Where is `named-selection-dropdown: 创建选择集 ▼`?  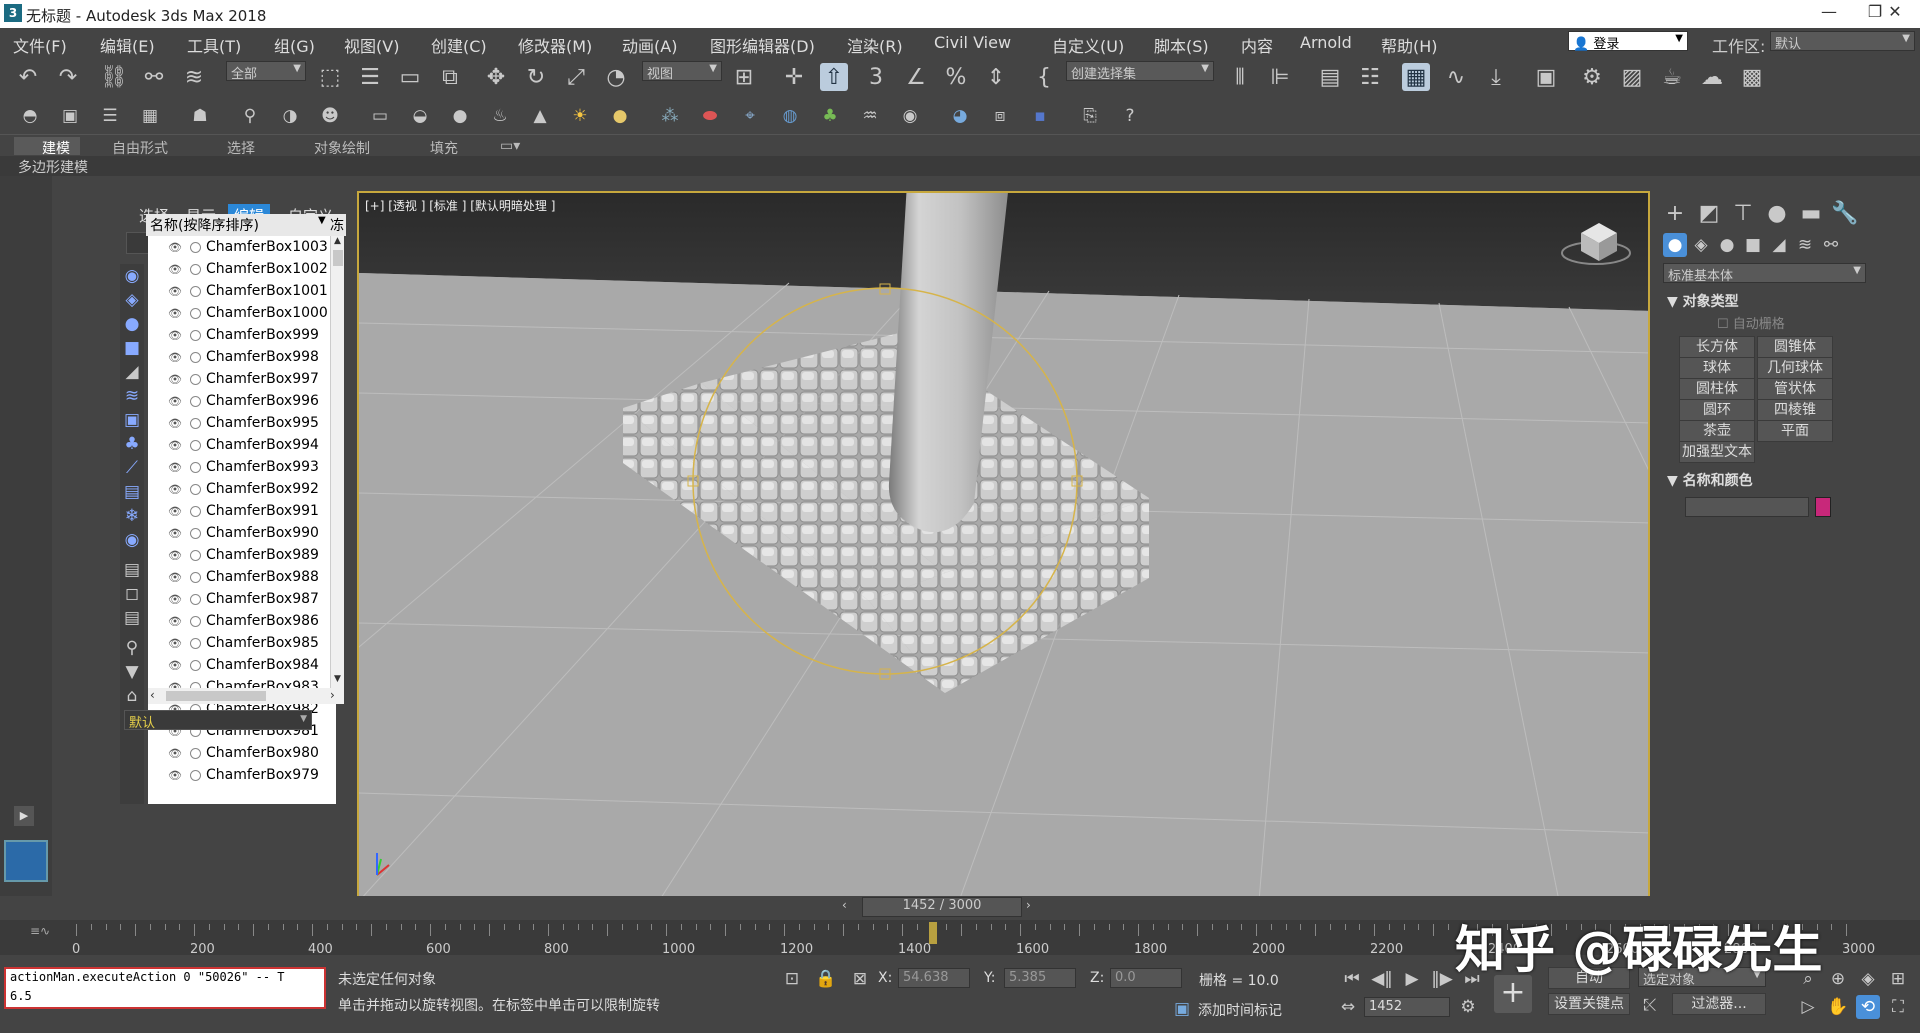
named-selection-dropdown: 创建选择集 ▼ is located at coordinates (1140, 71).